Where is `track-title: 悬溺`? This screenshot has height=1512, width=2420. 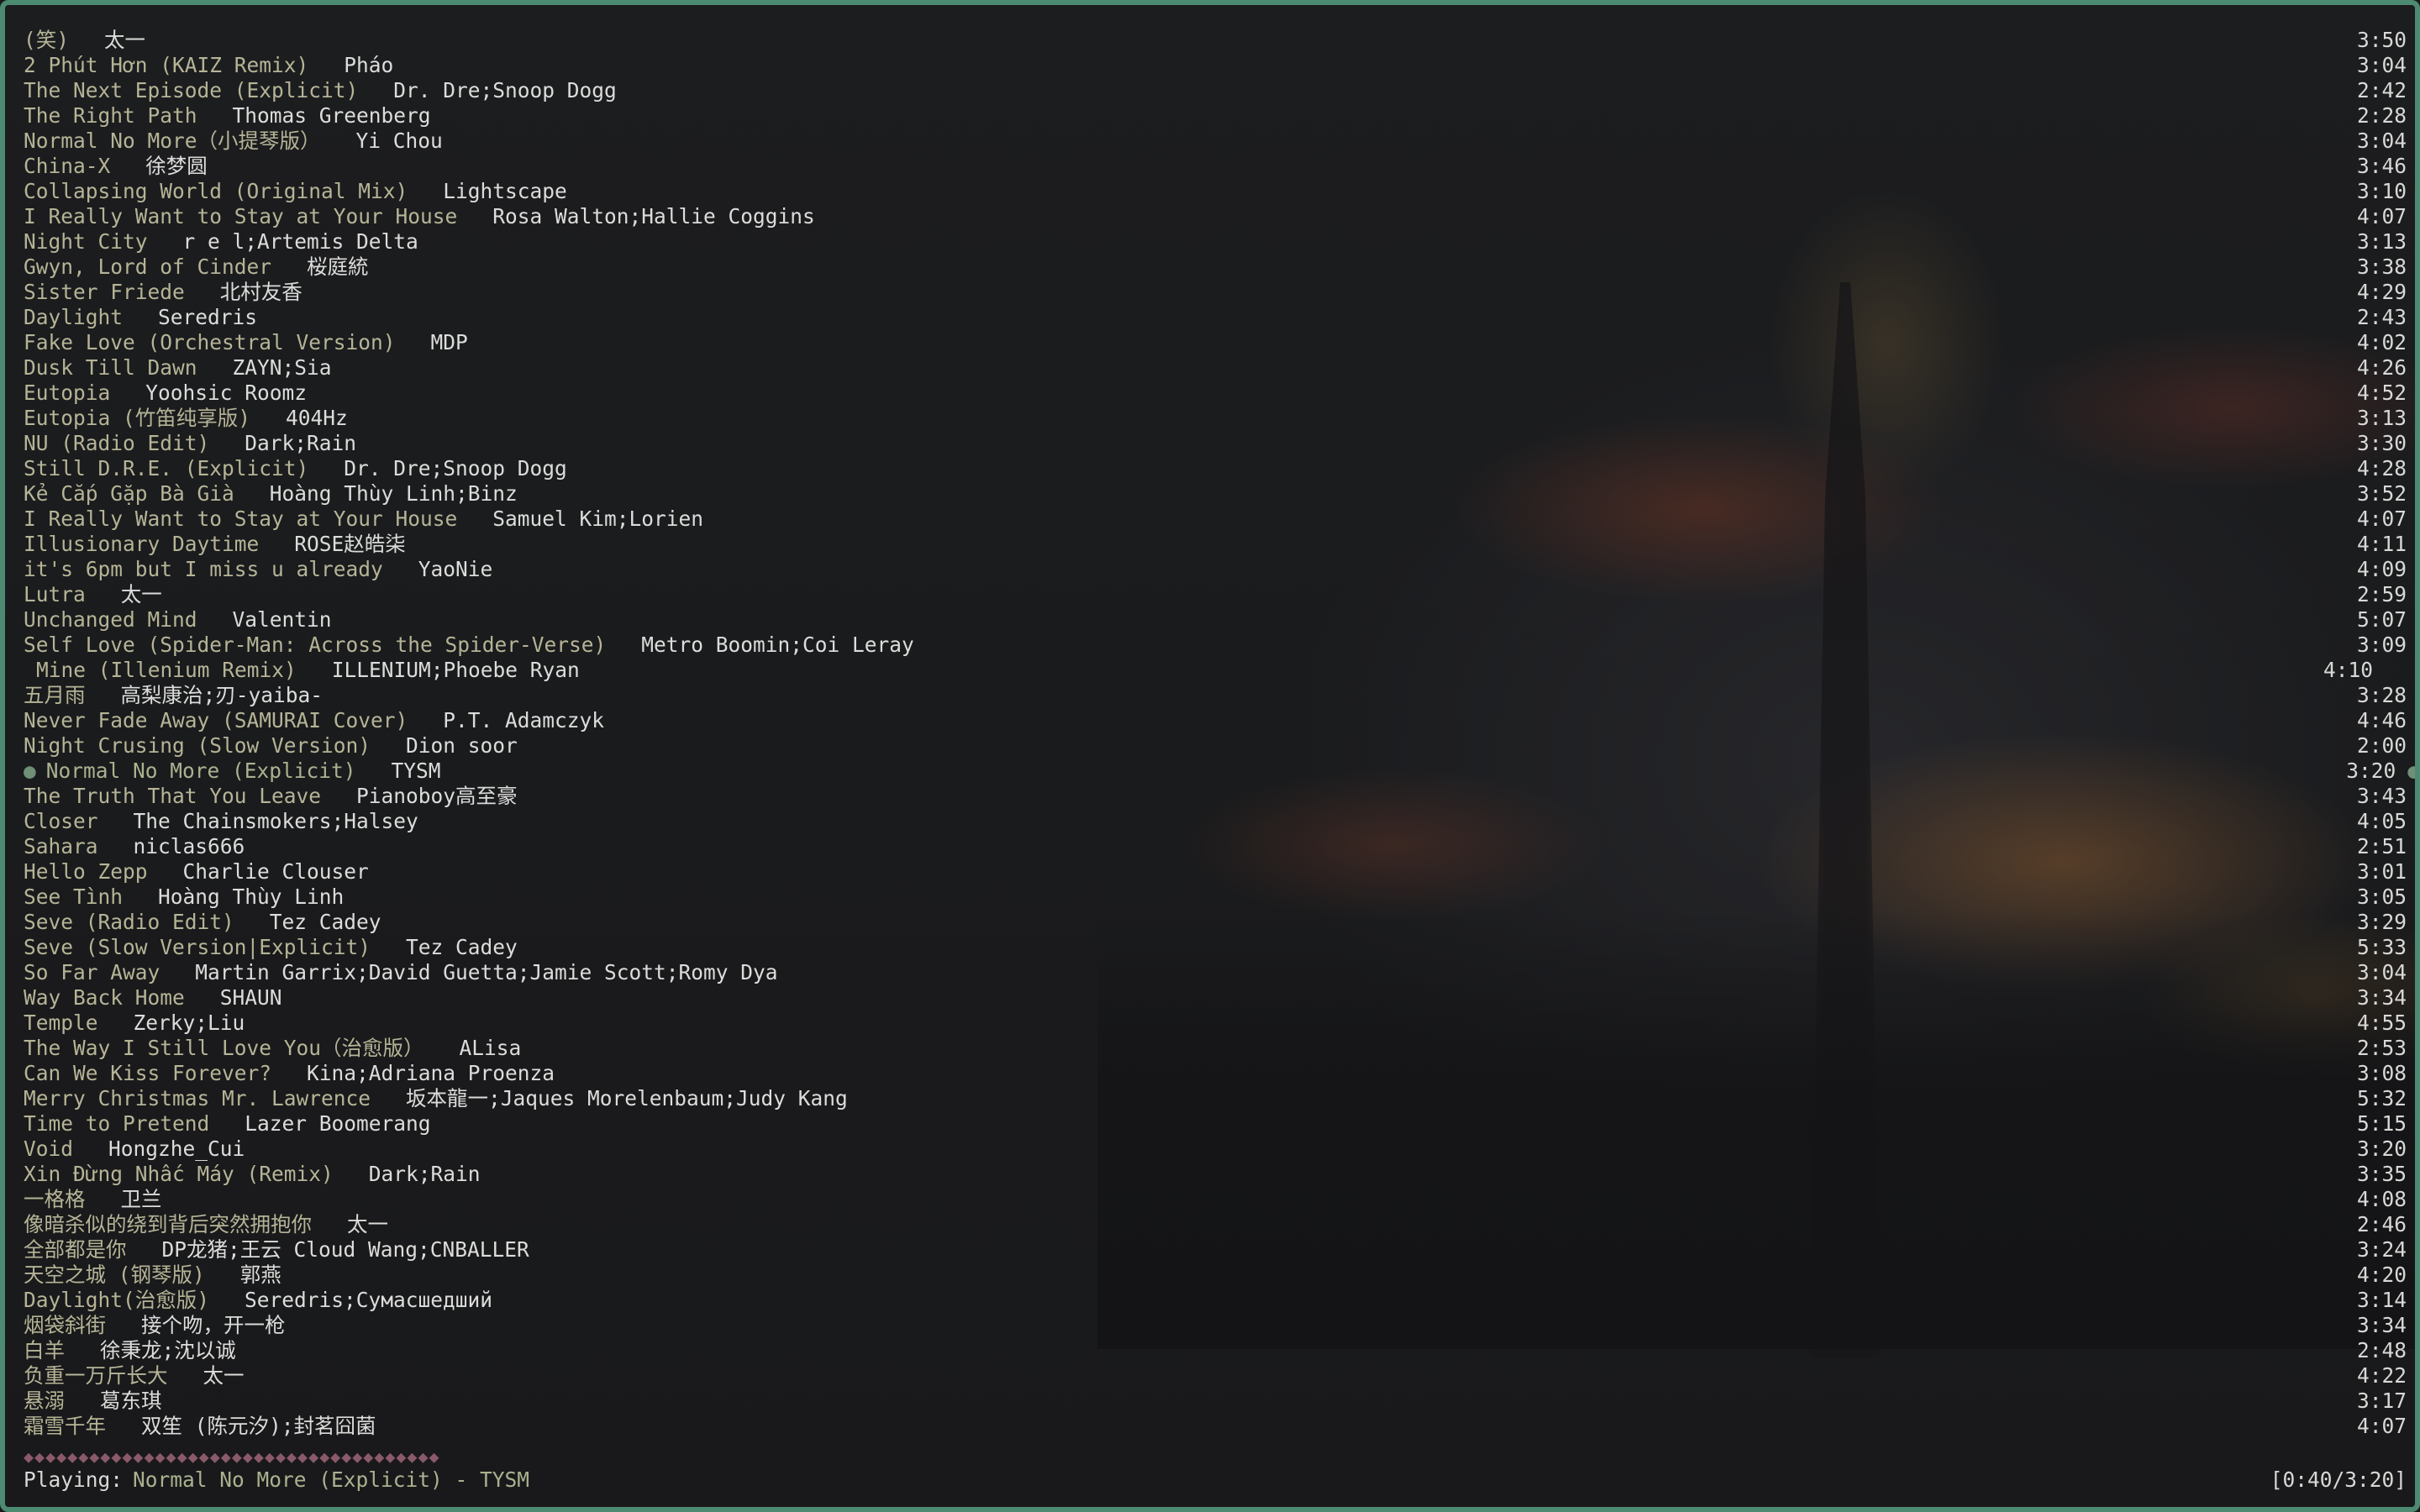
track-title: 悬溺 is located at coordinates (44, 1401).